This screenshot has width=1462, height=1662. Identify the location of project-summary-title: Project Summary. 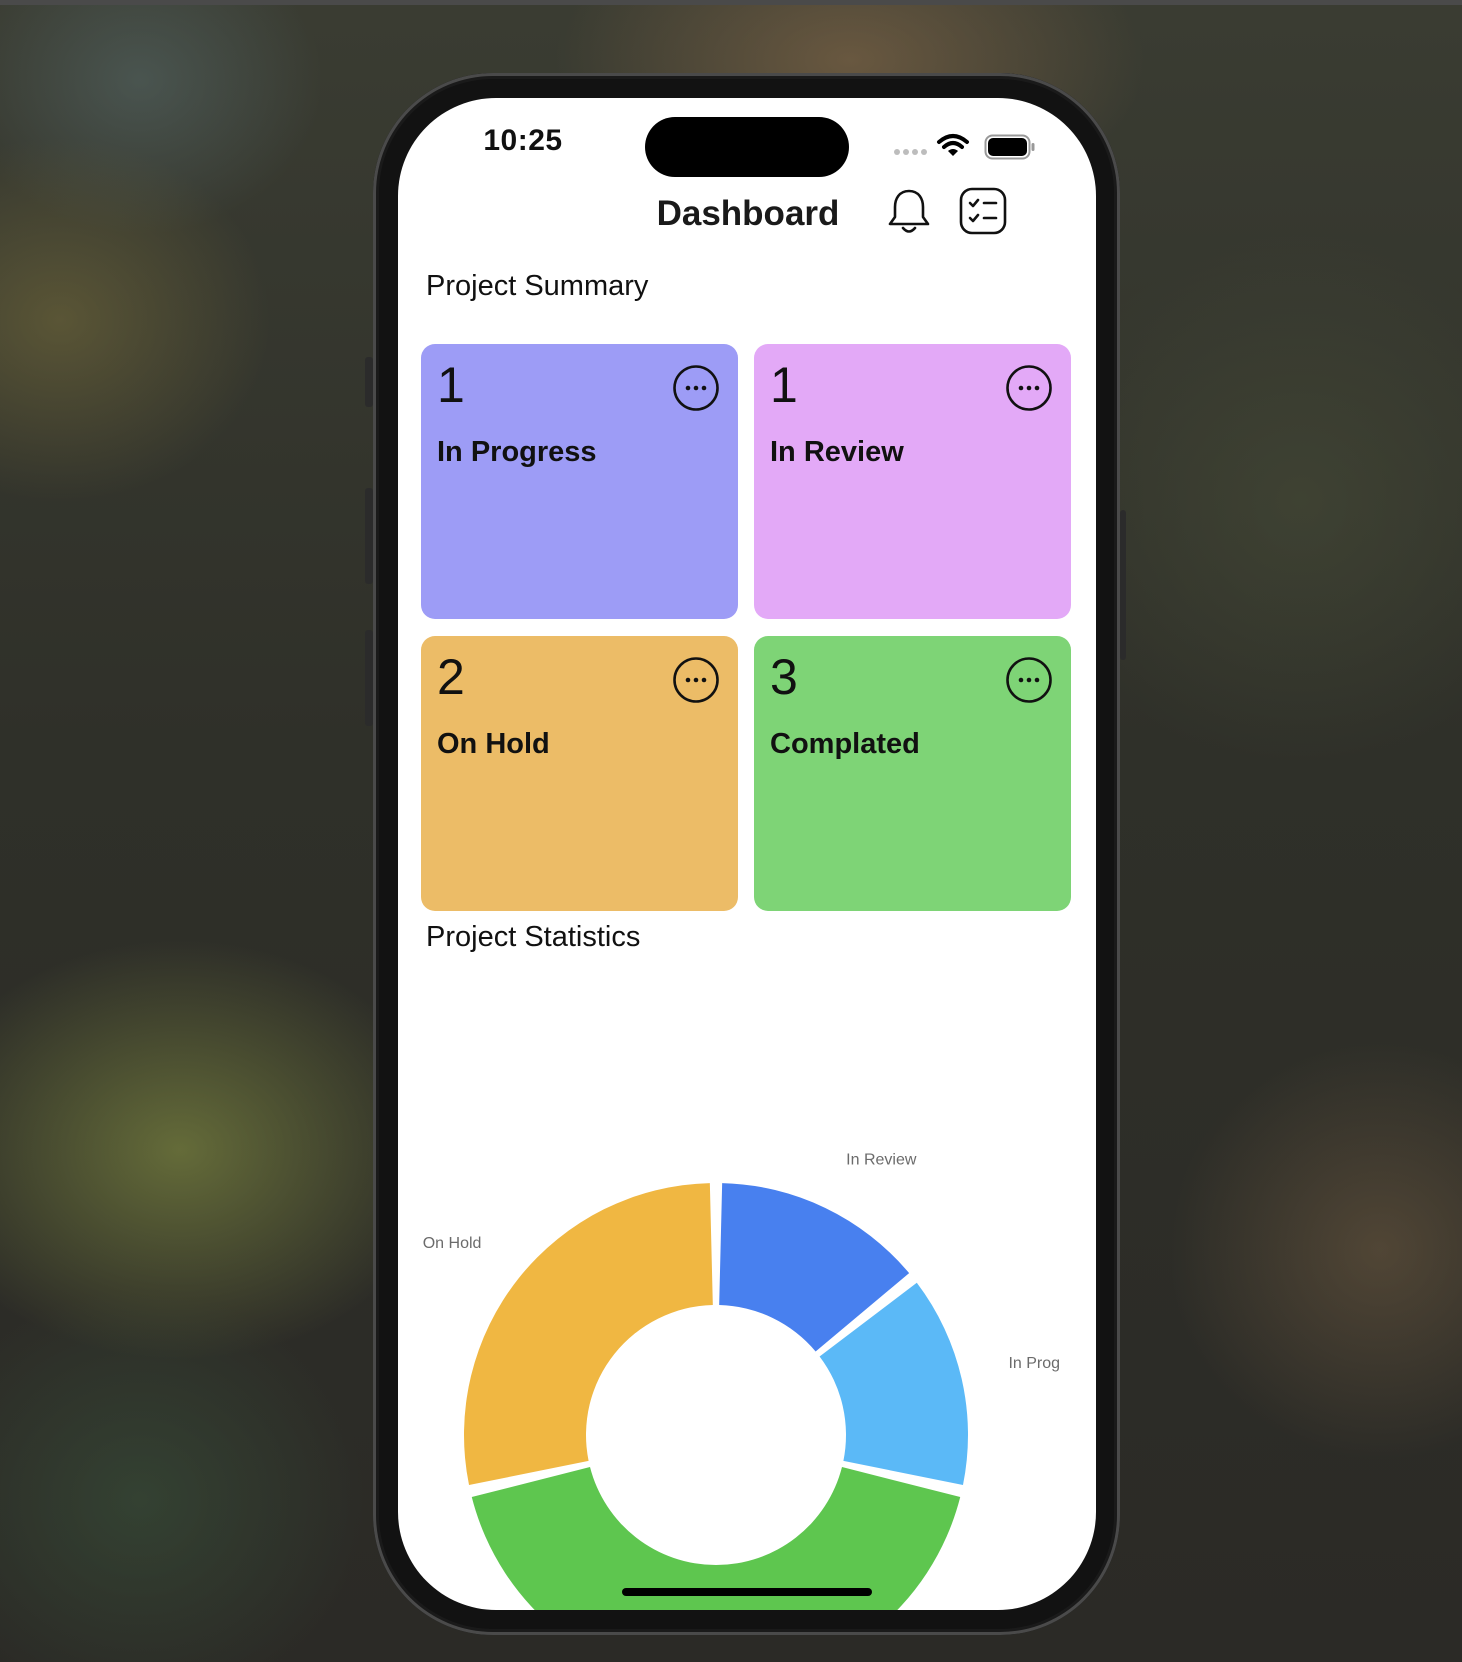
(537, 286).